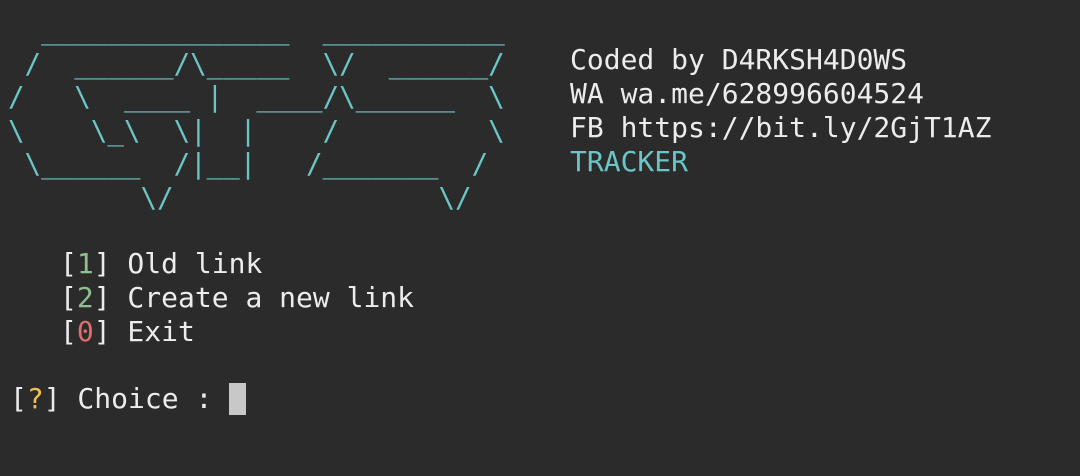 This screenshot has width=1080, height=476. I want to click on menu-key-2: 2, so click(85, 297).